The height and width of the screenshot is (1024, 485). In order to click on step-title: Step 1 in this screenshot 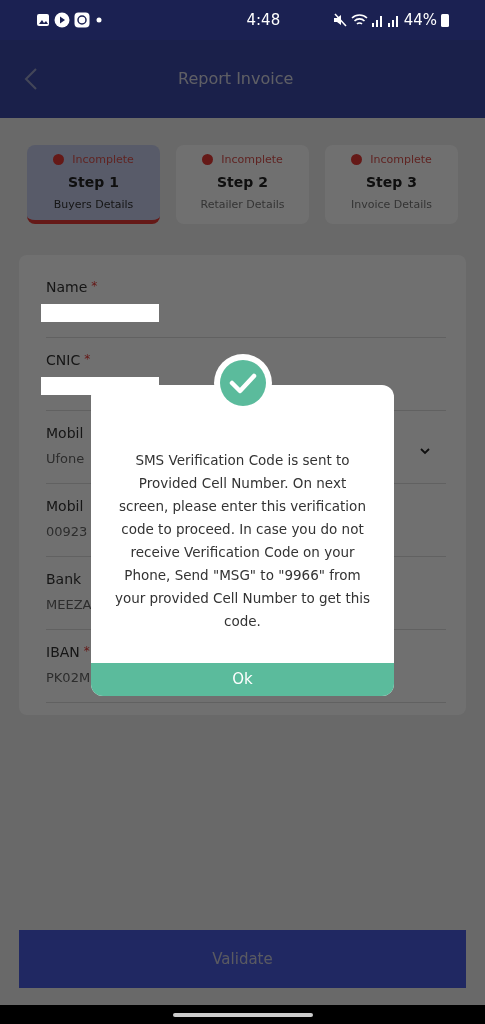, I will do `click(93, 182)`.